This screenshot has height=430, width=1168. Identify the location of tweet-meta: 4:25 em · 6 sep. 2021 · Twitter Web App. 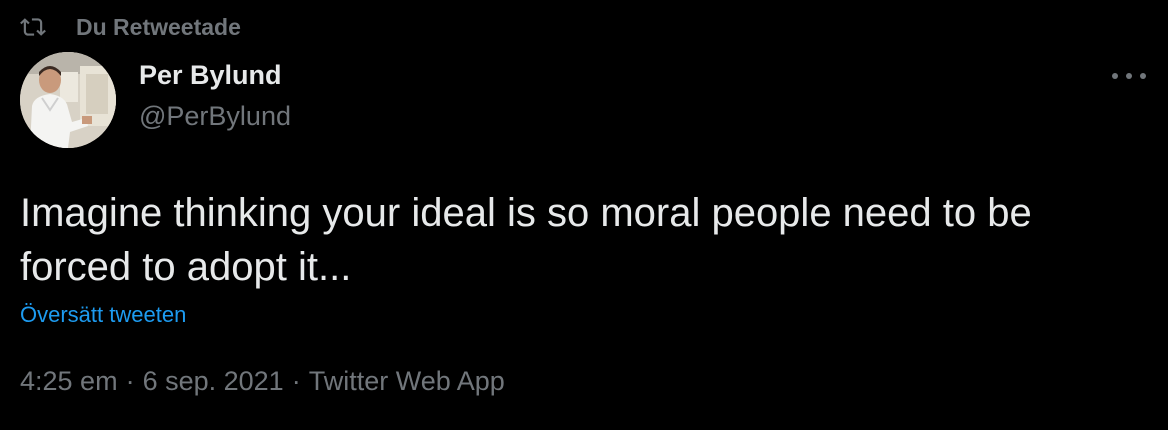
(262, 381).